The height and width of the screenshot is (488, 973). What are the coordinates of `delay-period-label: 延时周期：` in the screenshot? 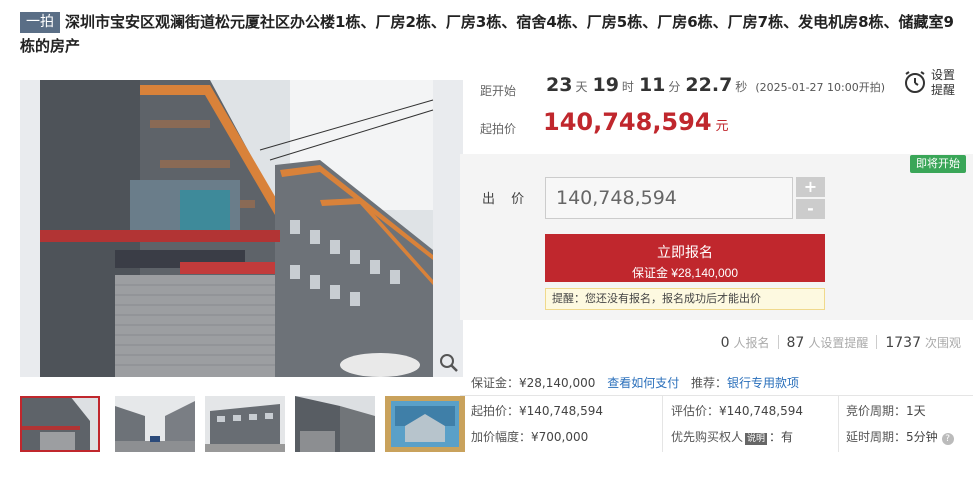 It's located at (876, 437).